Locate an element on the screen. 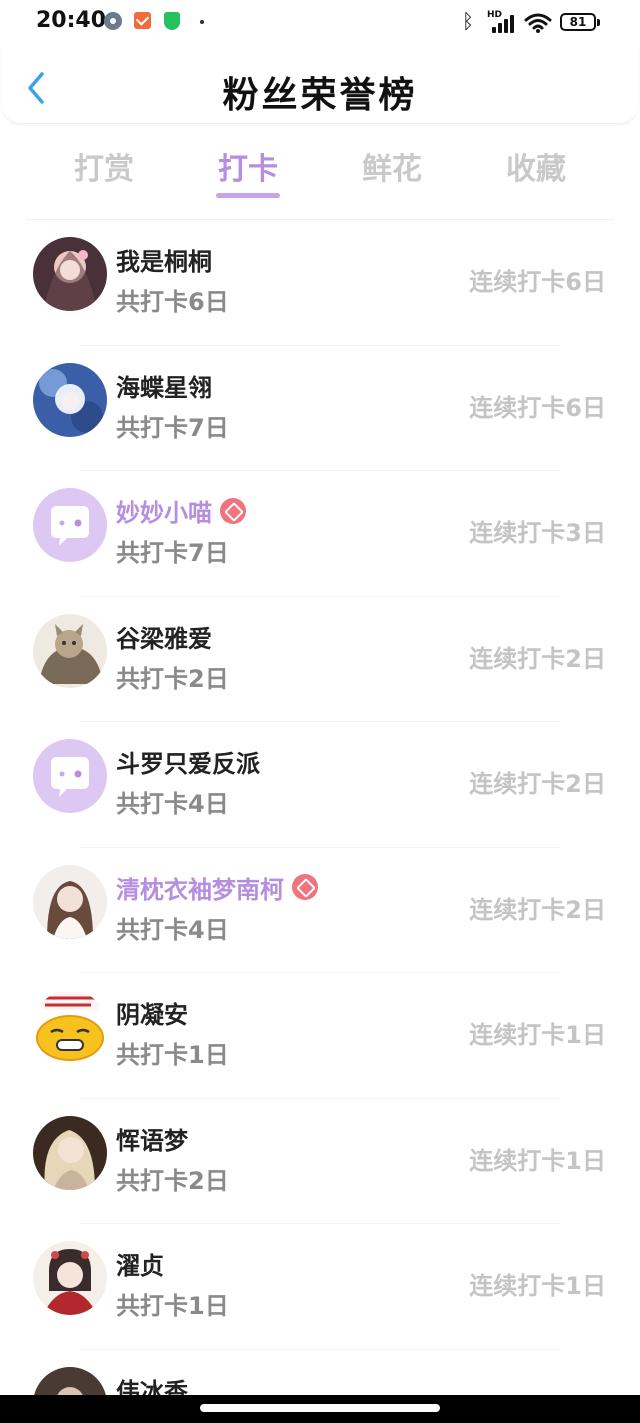  page-title: 粉丝荣誉榜 is located at coordinates (320, 95).